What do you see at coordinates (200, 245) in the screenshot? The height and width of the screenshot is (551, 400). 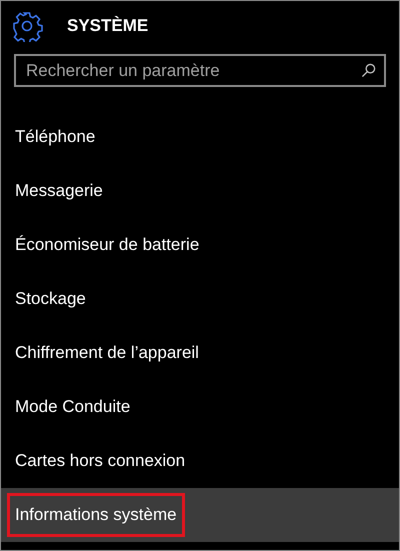 I see `settings-item: Économiseur de batterie` at bounding box center [200, 245].